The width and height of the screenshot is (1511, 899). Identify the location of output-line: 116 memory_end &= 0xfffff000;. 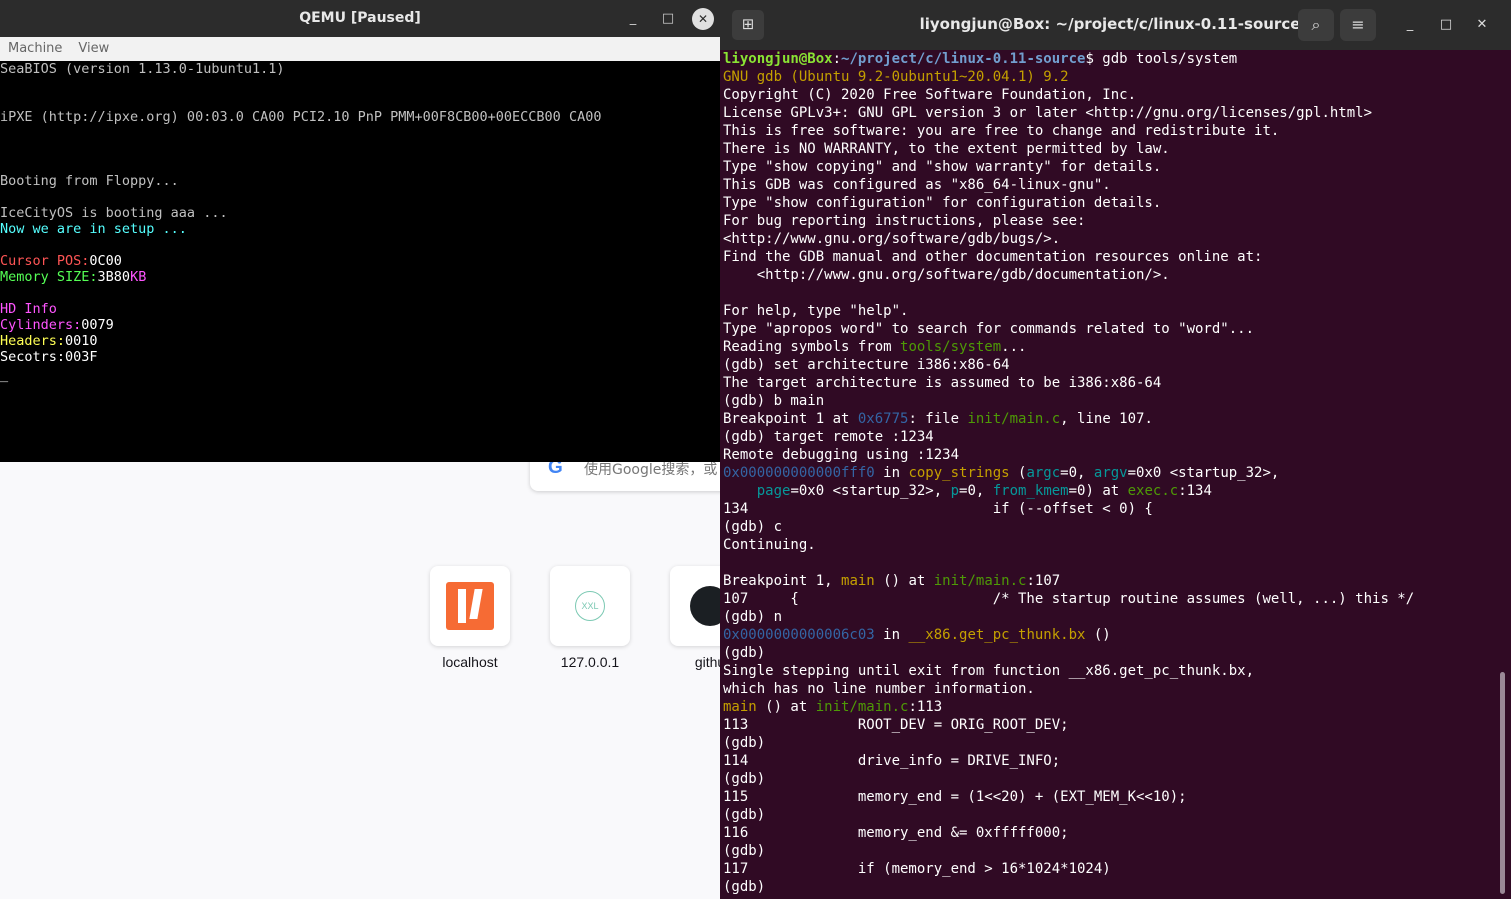
(896, 833).